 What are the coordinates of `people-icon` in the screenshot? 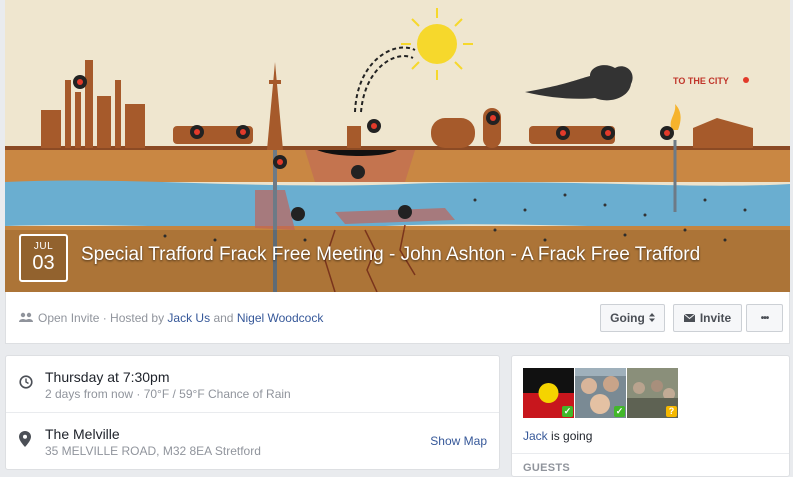 It's located at (26, 318).